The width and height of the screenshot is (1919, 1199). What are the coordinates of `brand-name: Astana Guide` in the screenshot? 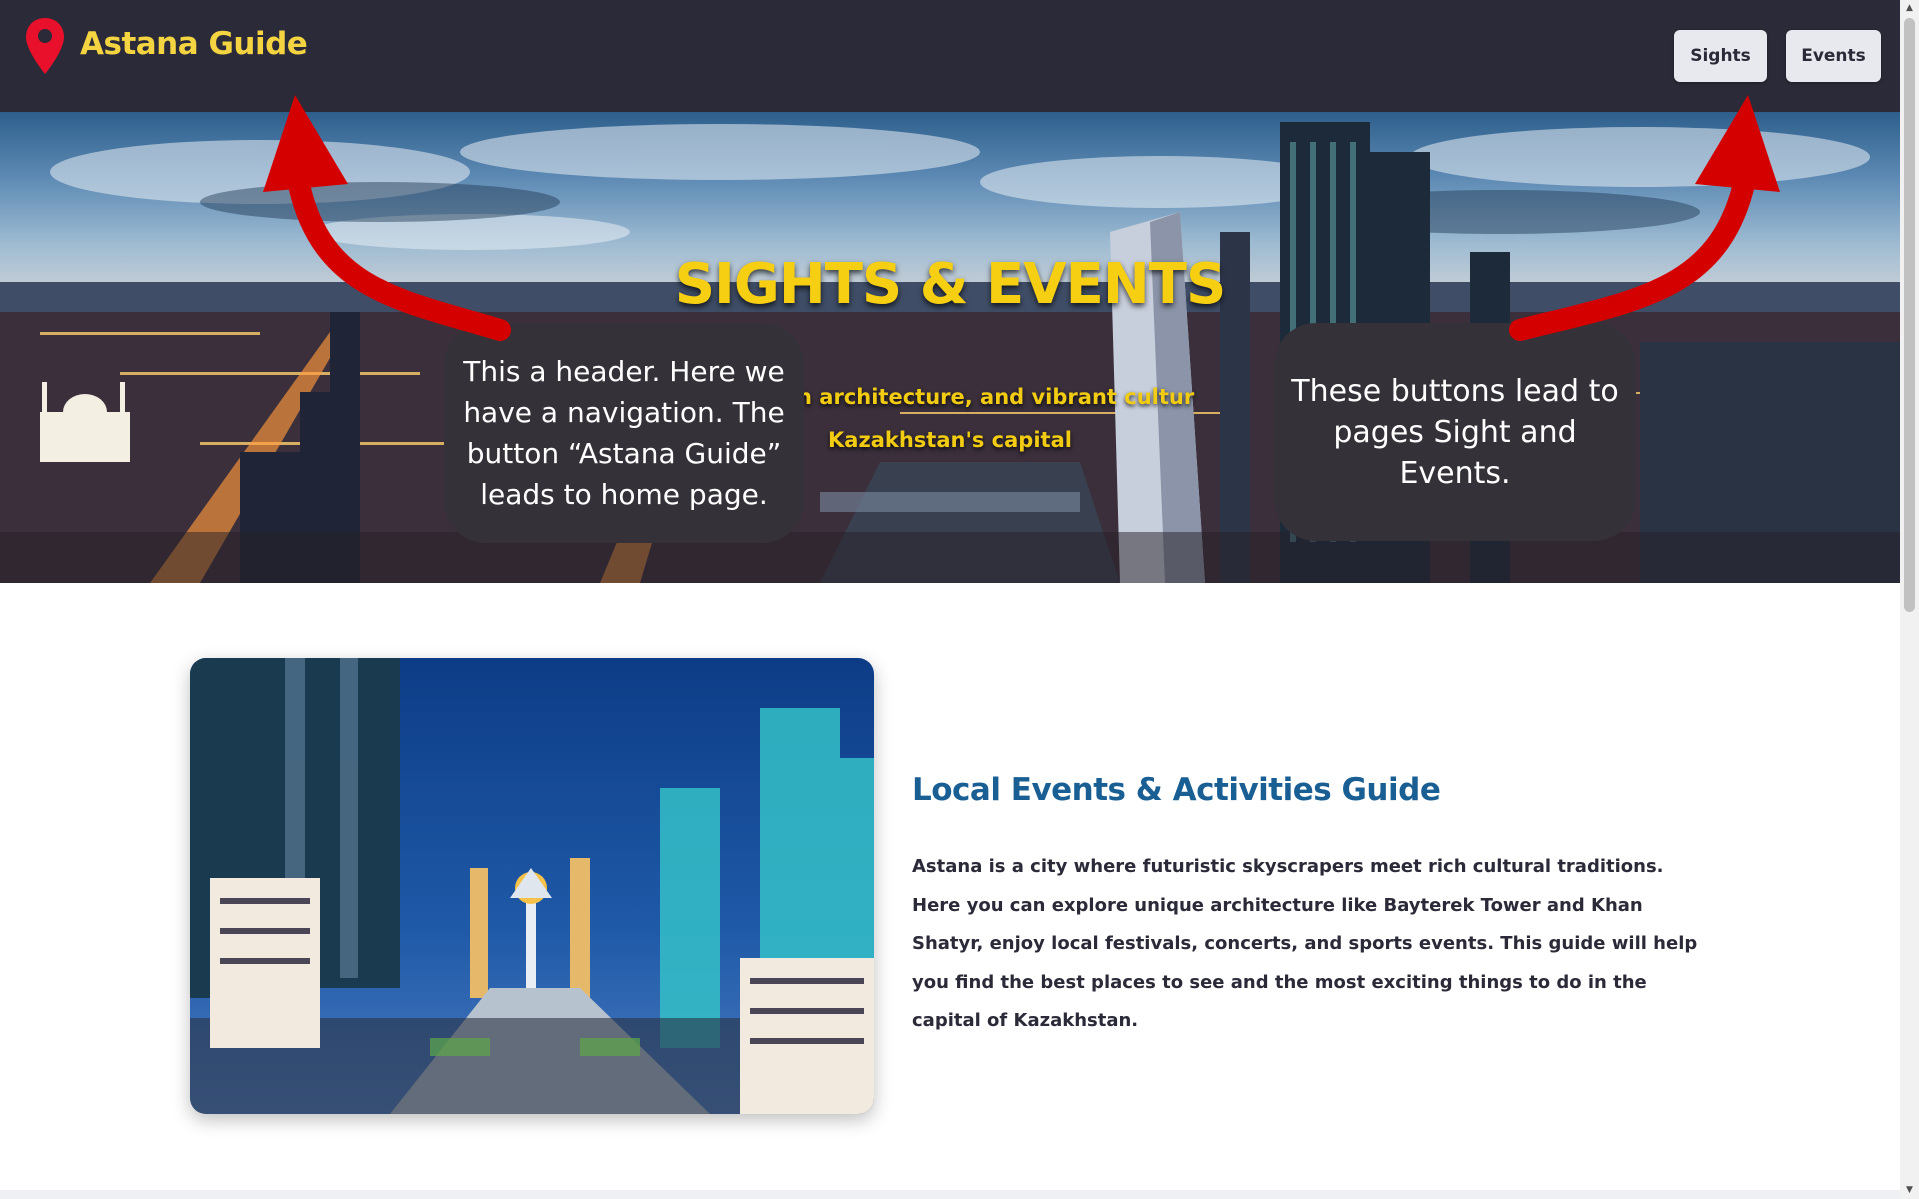 It's located at (194, 43).